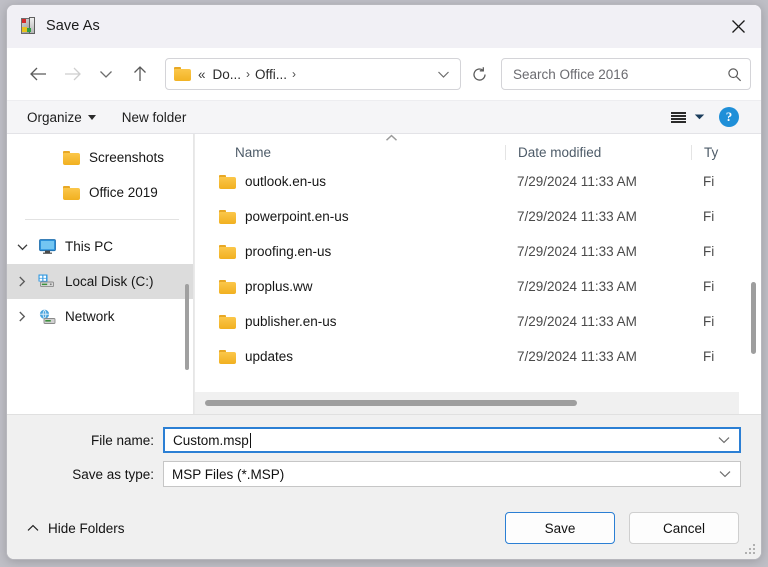  I want to click on file-name-row: File name: Custom.msp, so click(384, 440).